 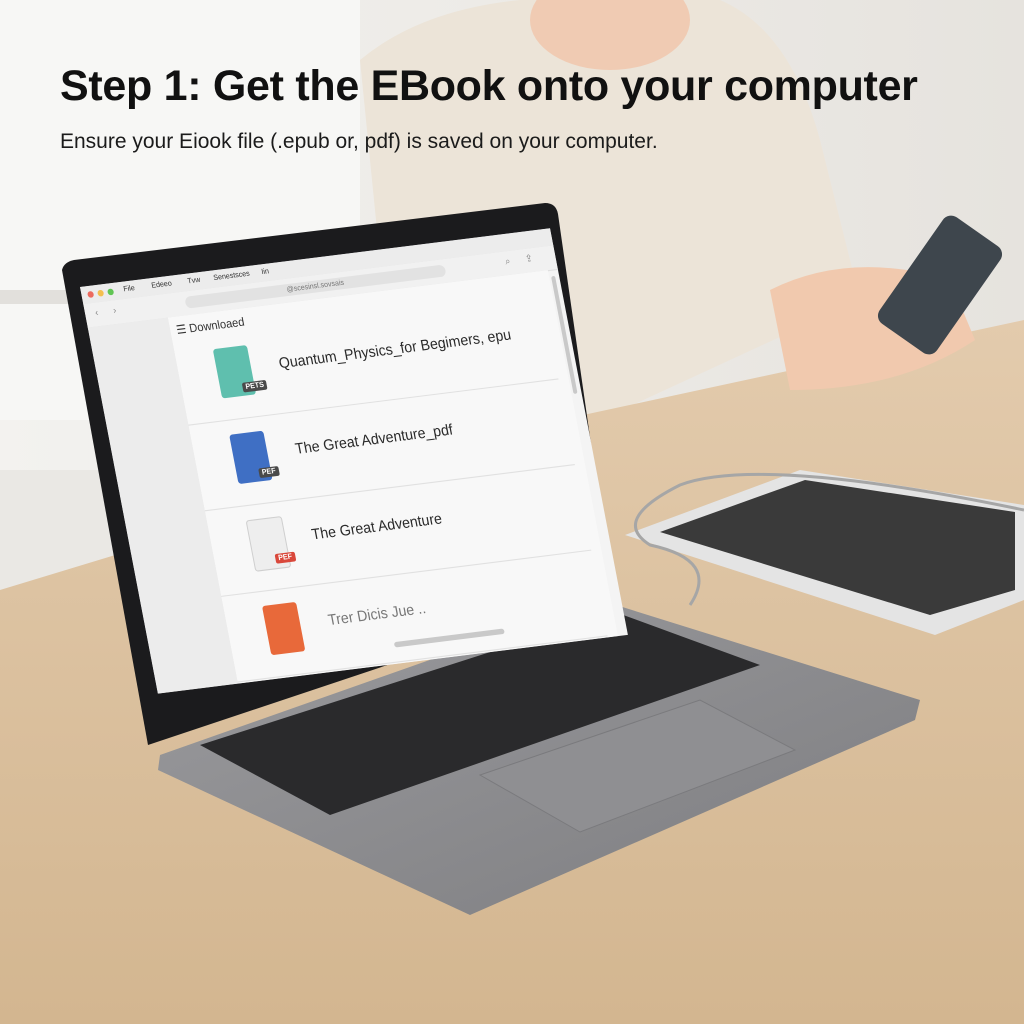 I want to click on menu-window: Iin, so click(x=265, y=272).